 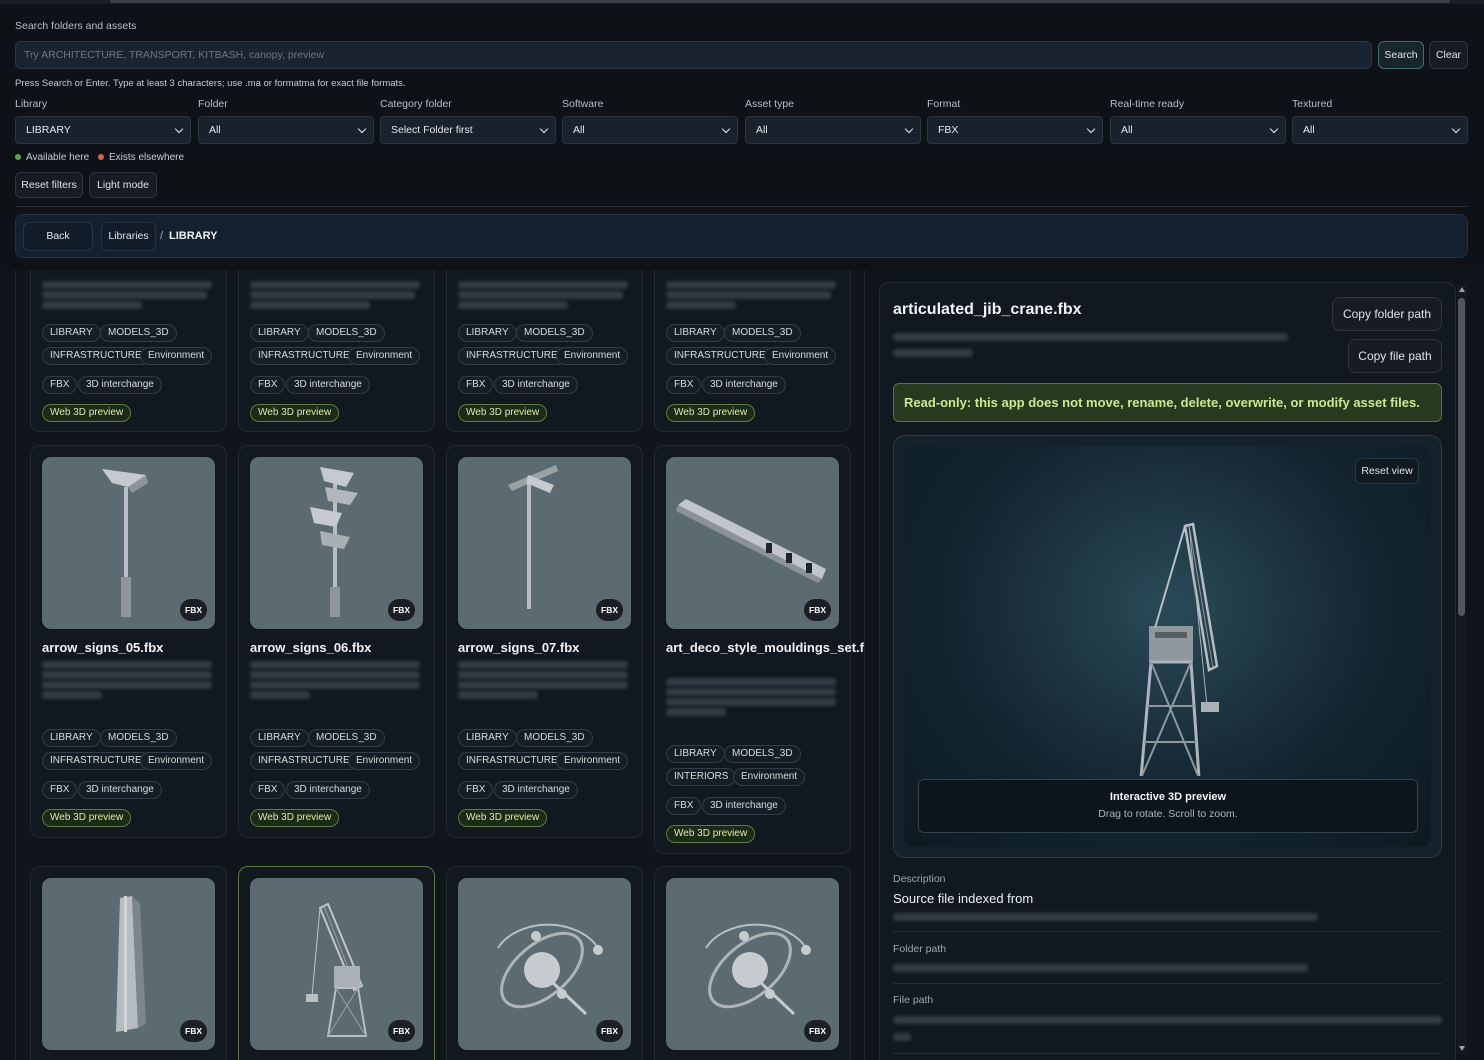 I want to click on filter-select-library: LIBRARY, so click(x=103, y=130).